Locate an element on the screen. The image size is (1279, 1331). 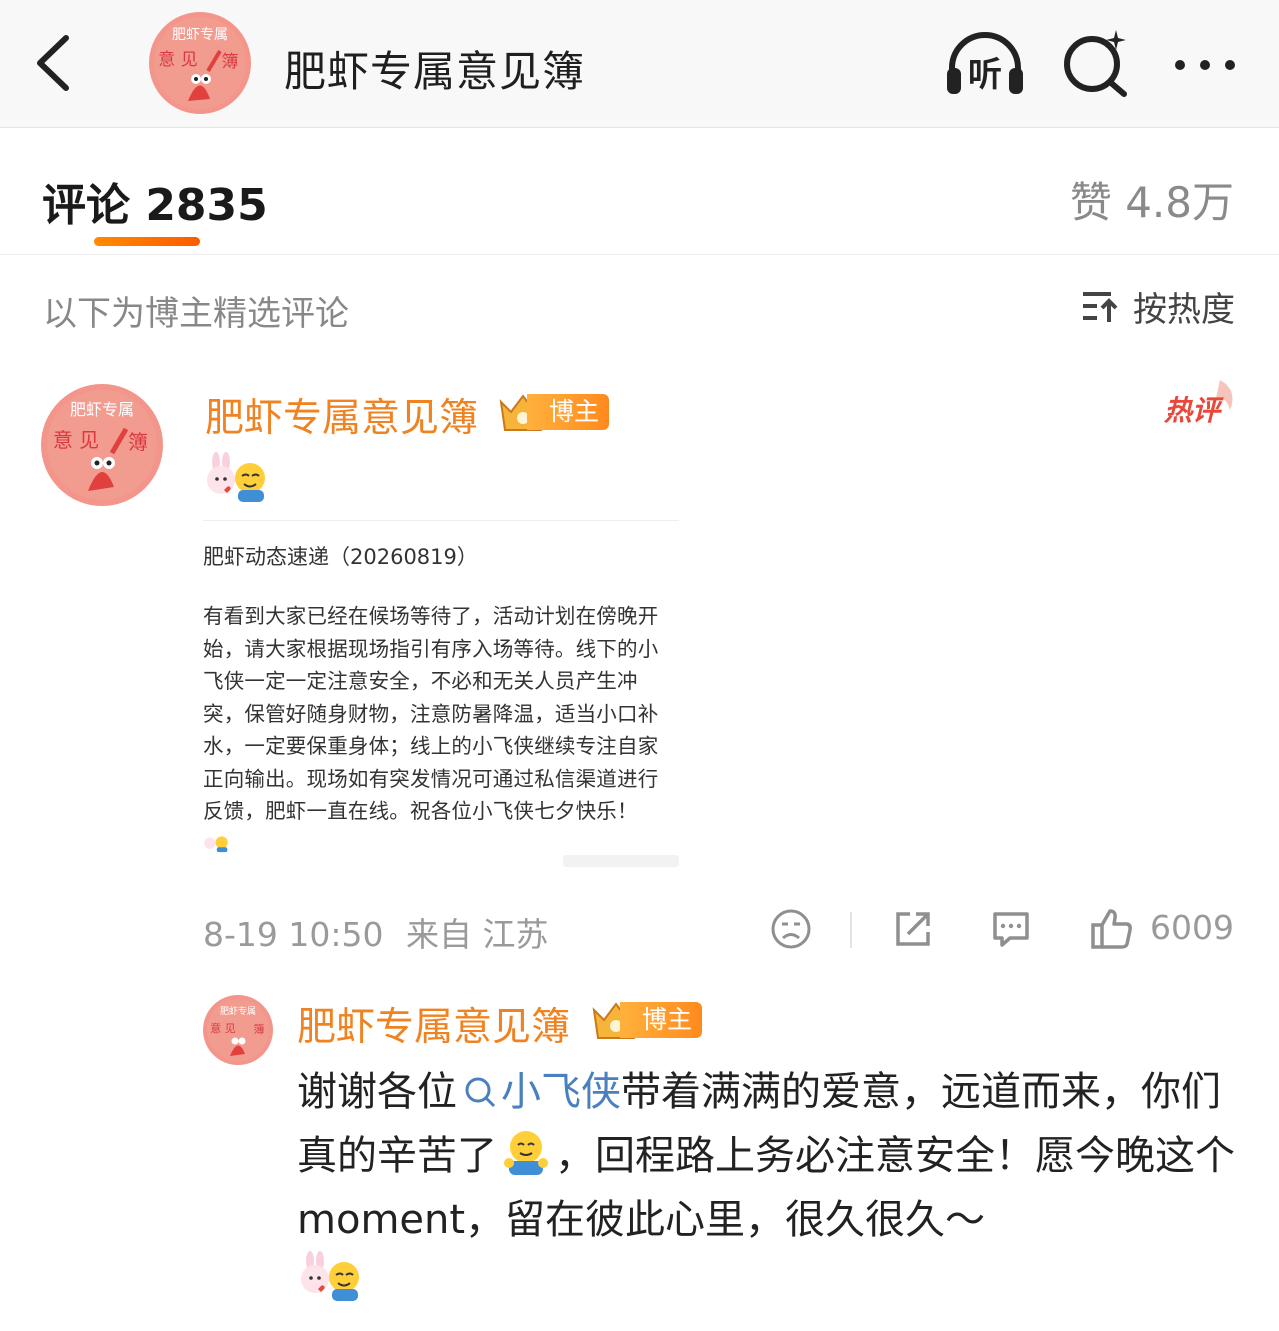
reply-button is located at coordinates (1011, 931).